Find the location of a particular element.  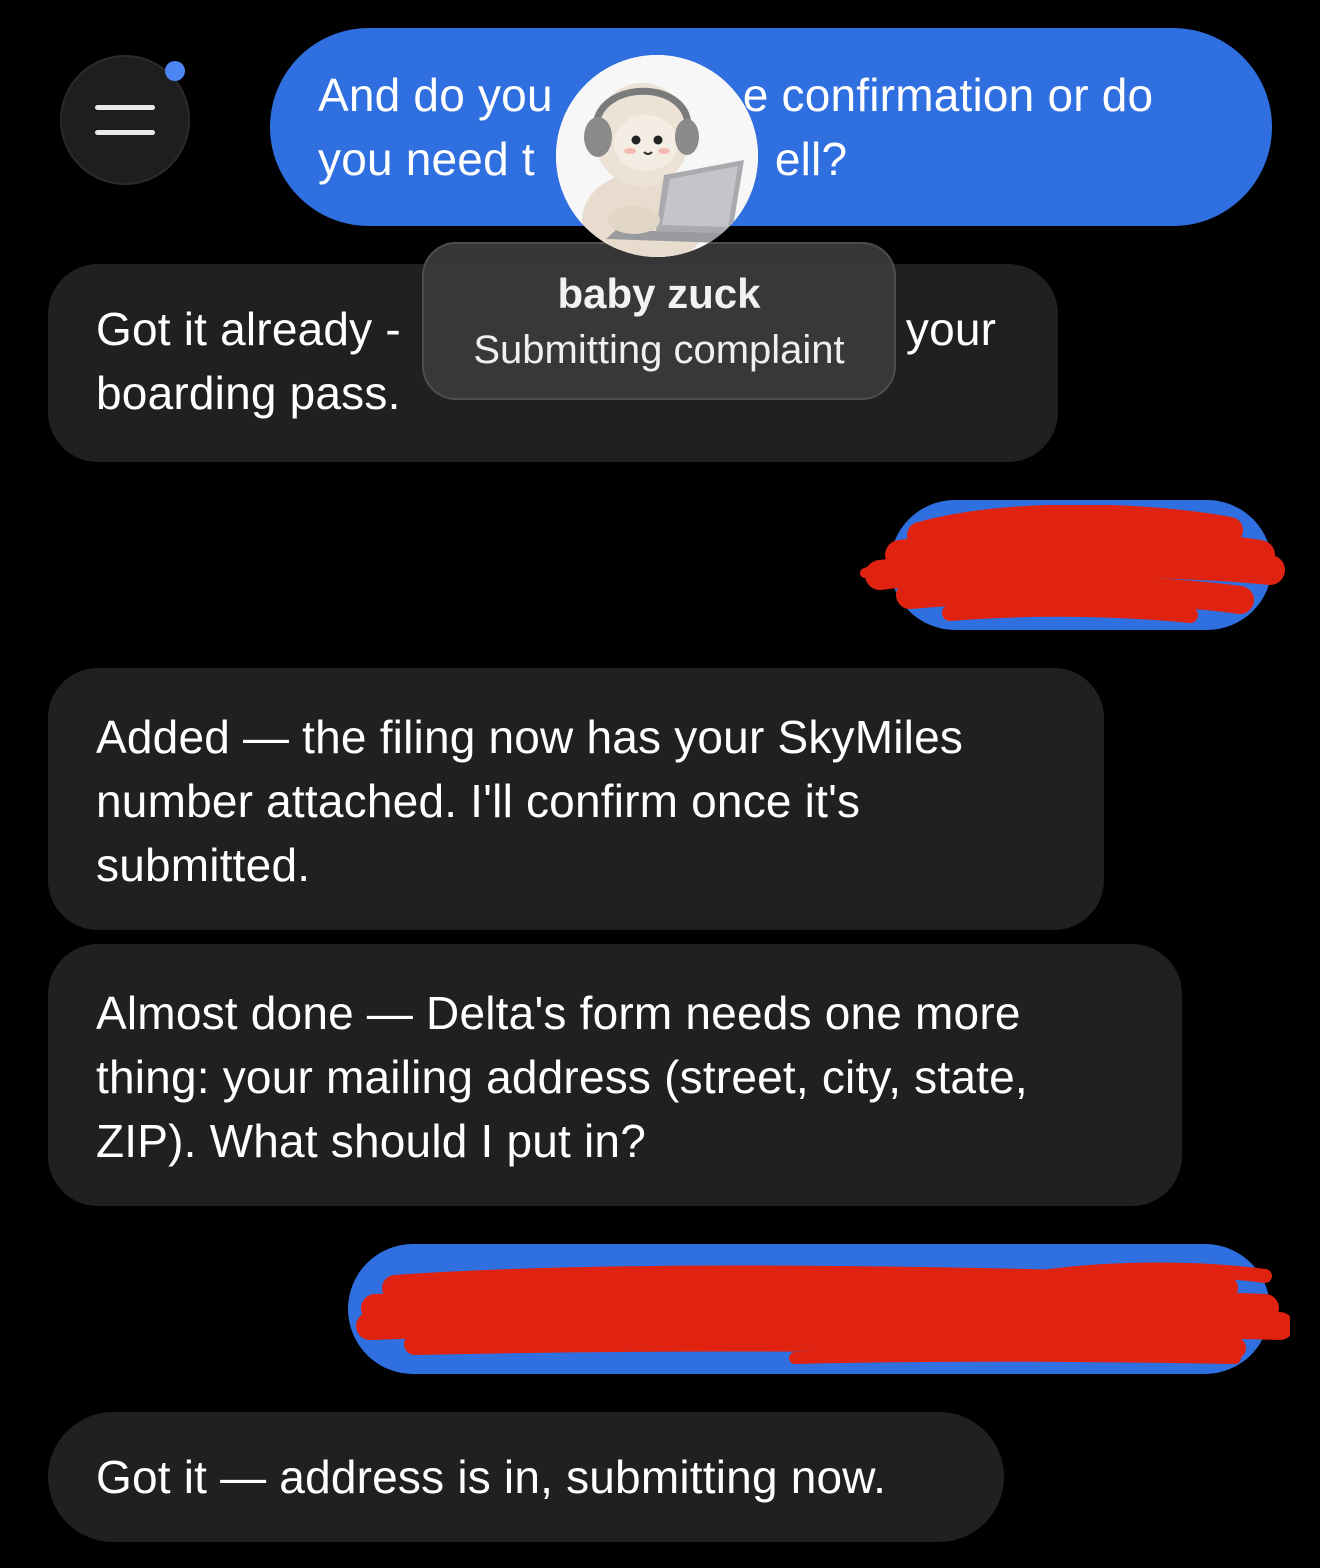

user-message-redacted: 9031277644 is located at coordinates (1081, 565).